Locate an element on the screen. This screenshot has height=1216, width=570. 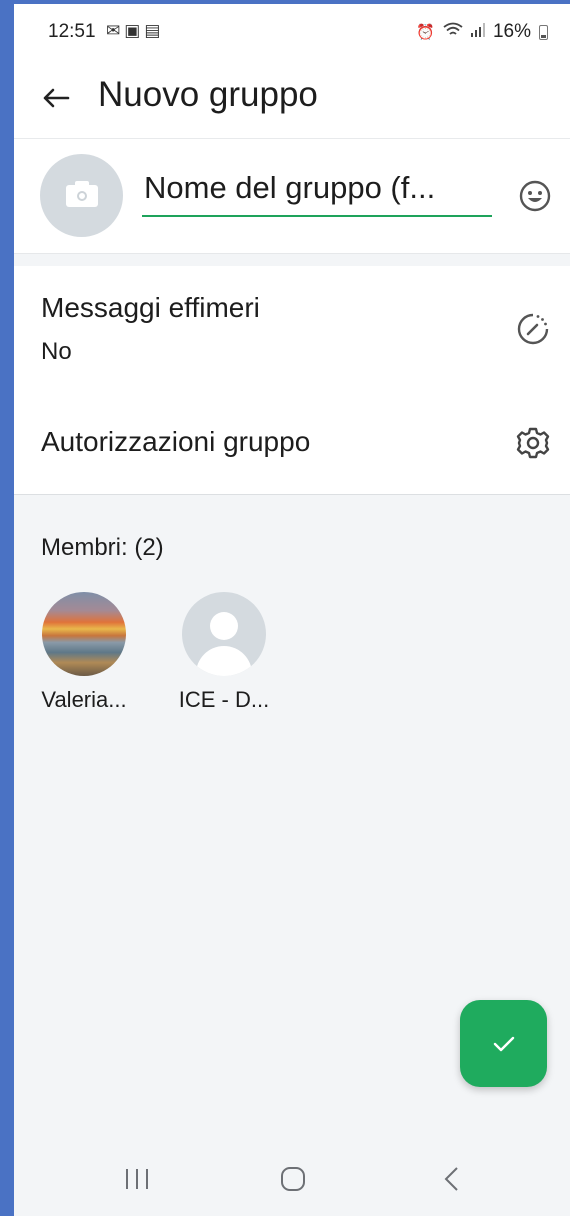
camera-icon is located at coordinates (81, 193).